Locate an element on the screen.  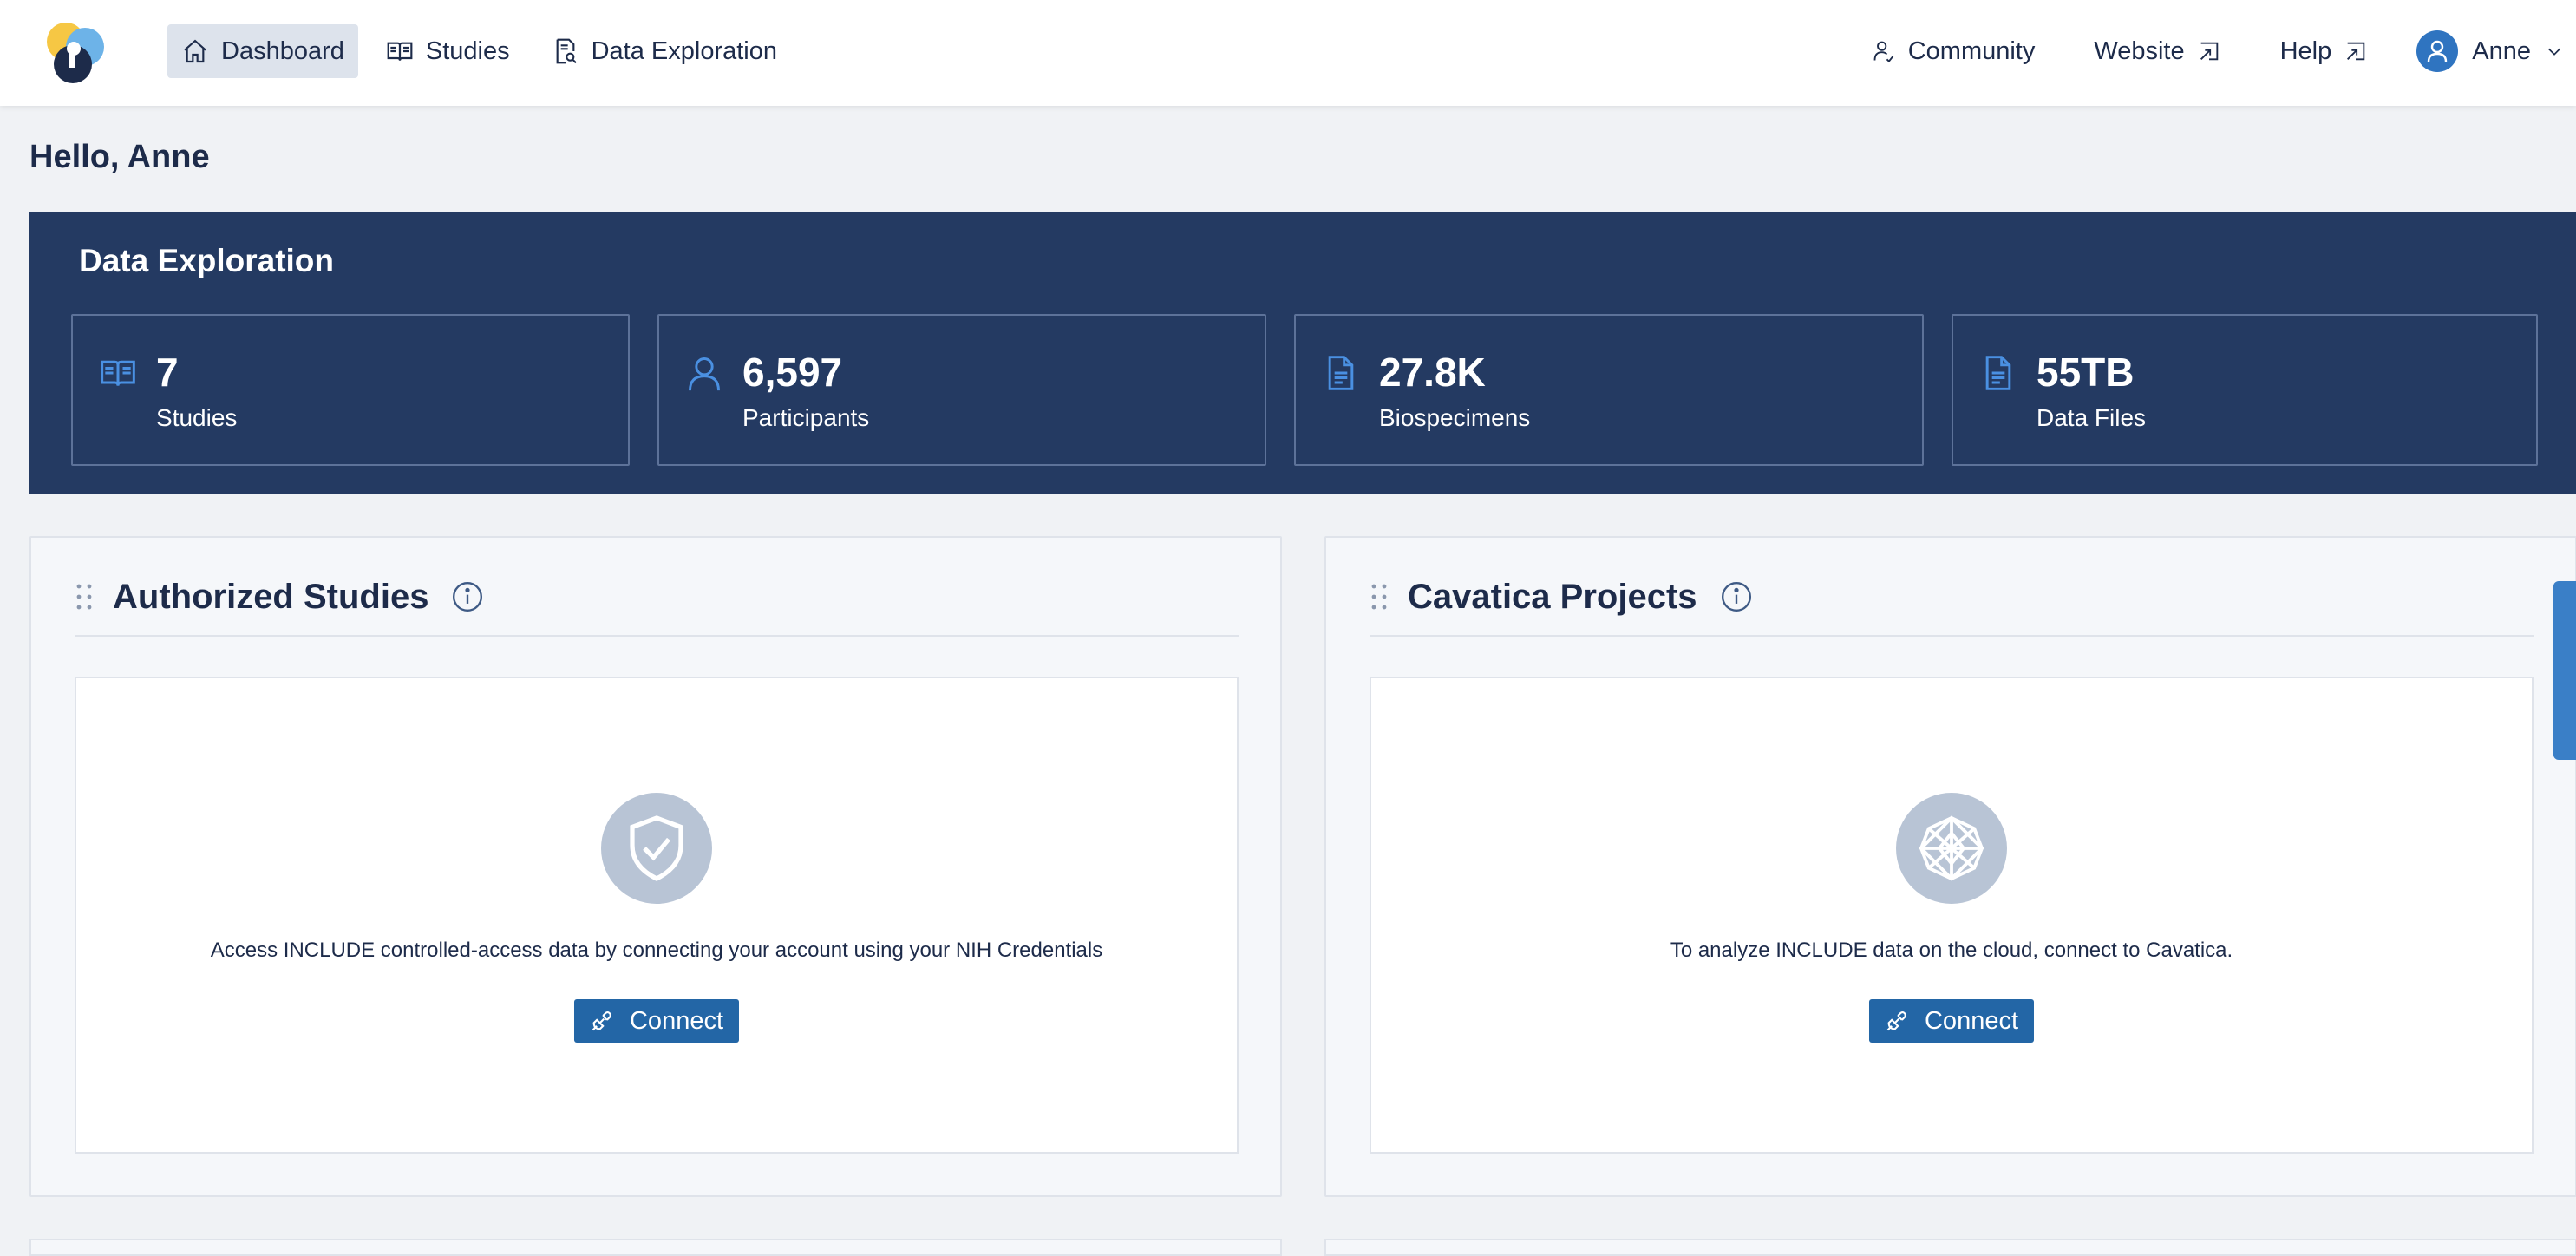
stat-data-files-value: 55TB is located at coordinates (2086, 372).